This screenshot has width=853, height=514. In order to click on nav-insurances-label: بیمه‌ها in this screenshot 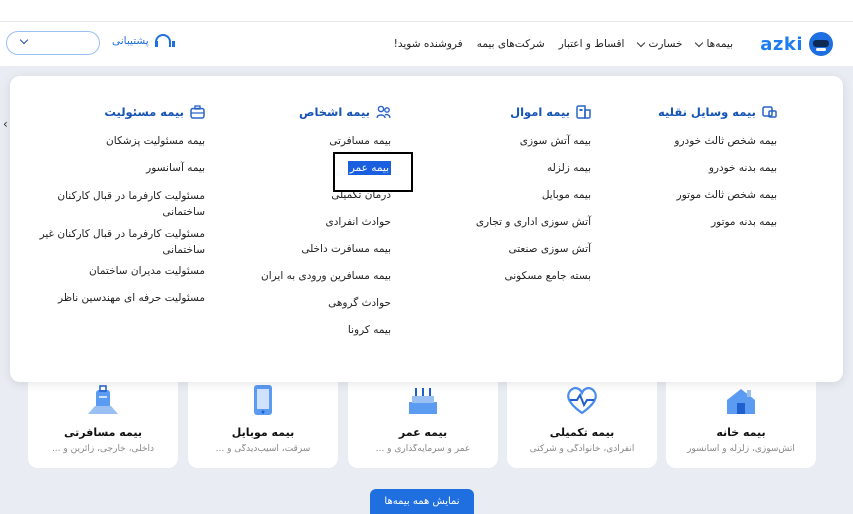, I will do `click(719, 44)`.